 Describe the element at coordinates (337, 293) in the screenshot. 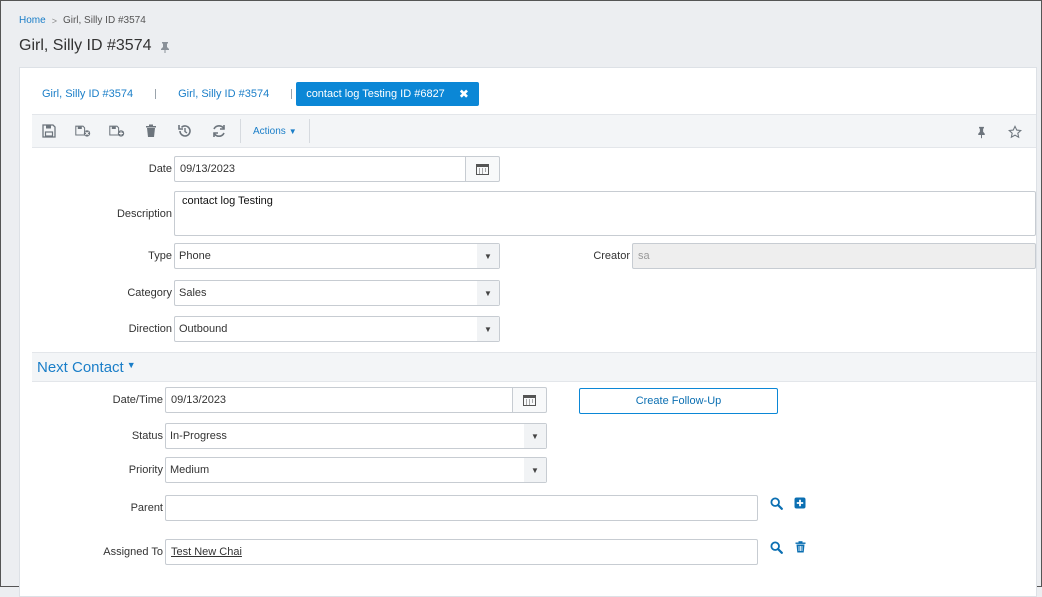

I see `category-select: Sales ▼` at that location.